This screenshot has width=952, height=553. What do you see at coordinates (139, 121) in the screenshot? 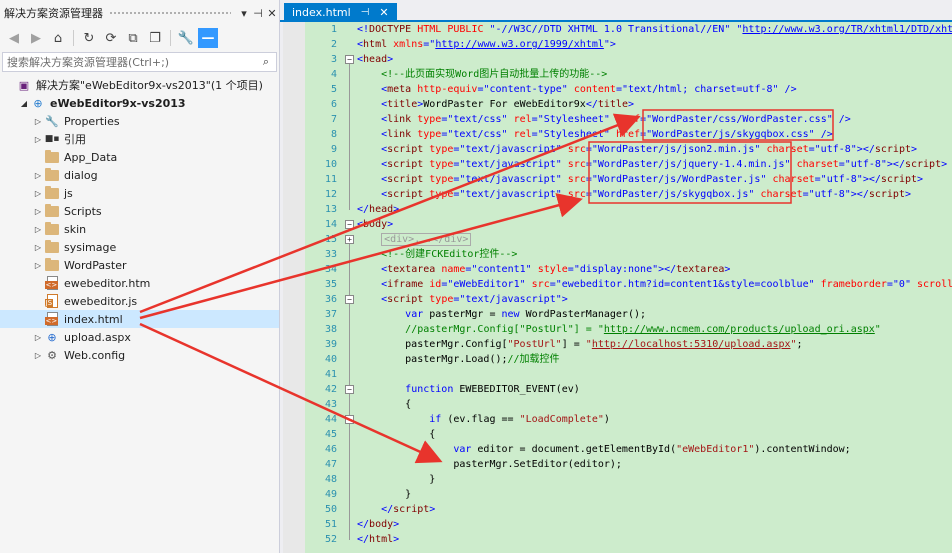
I see `tree-item: ▷ 🔧 Properties` at bounding box center [139, 121].